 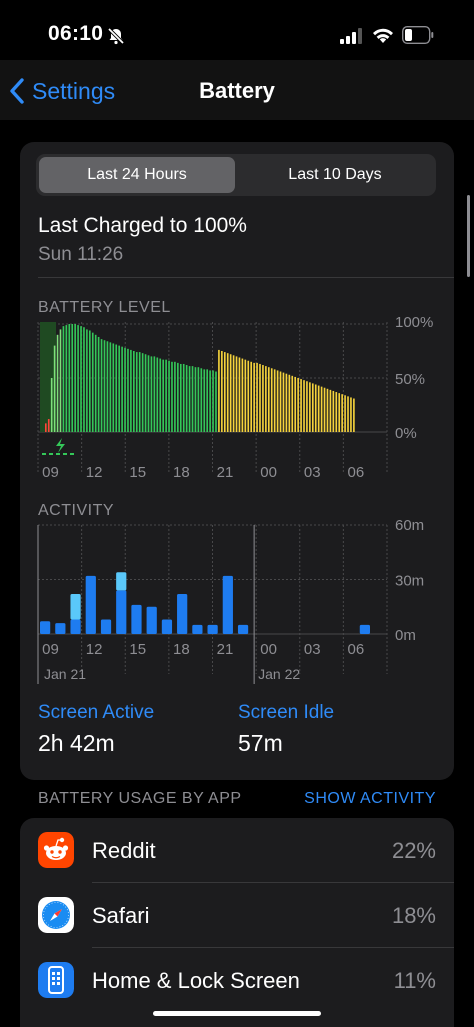 What do you see at coordinates (137, 649) in the screenshot?
I see `x-tick-label: 15` at bounding box center [137, 649].